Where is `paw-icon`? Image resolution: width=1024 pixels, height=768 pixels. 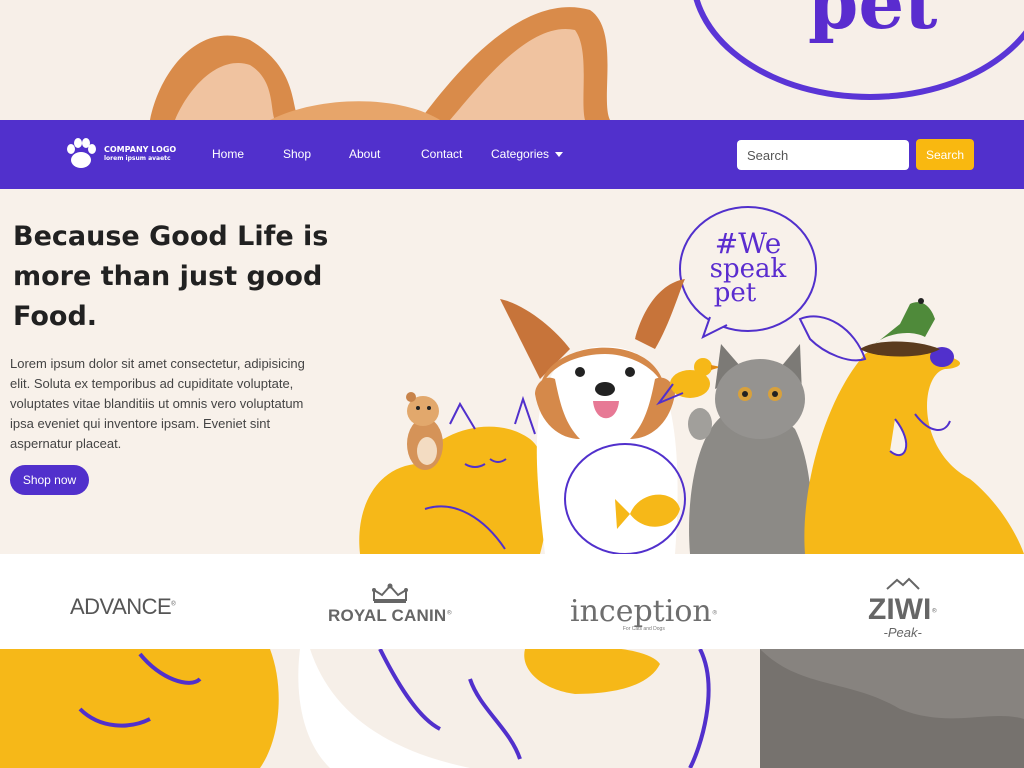 paw-icon is located at coordinates (81, 153).